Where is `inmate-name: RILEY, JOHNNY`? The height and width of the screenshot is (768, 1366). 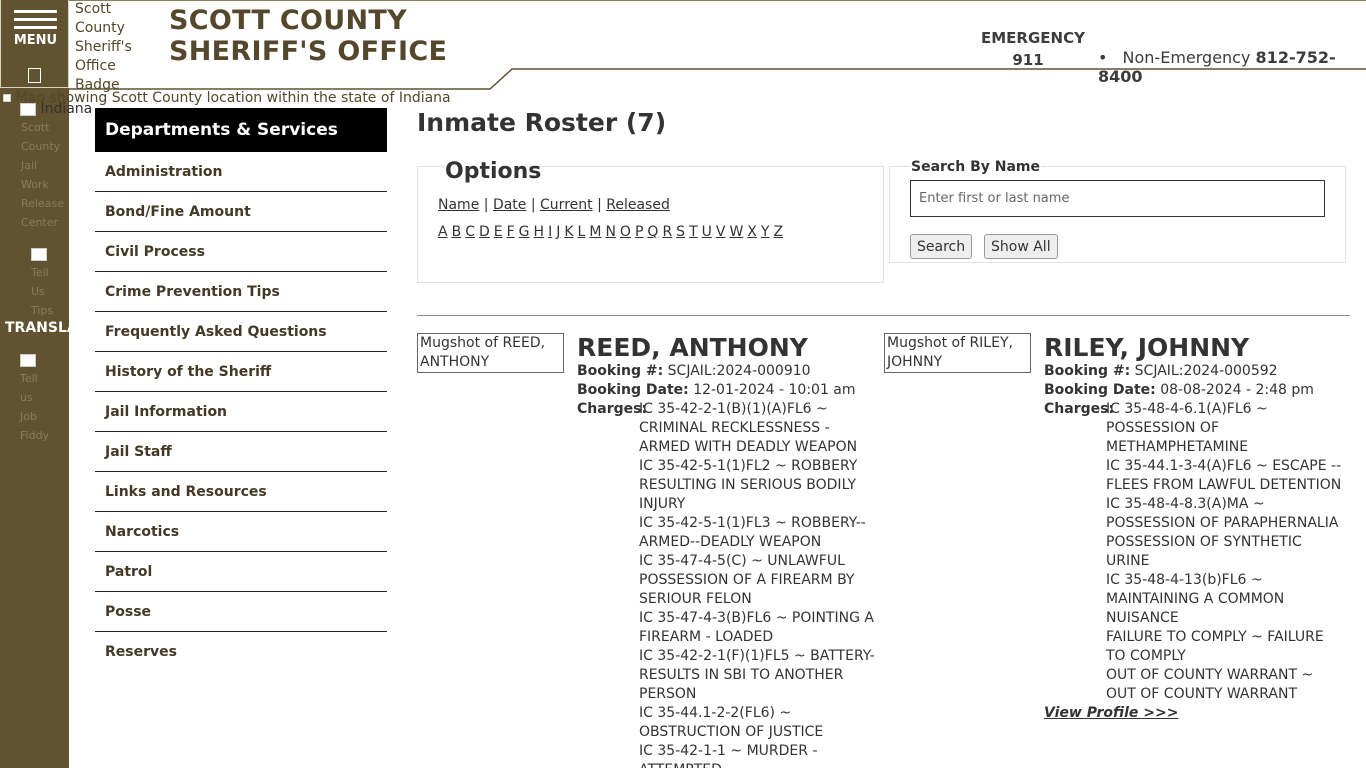
inmate-name: RILEY, JOHNNY is located at coordinates (1146, 347).